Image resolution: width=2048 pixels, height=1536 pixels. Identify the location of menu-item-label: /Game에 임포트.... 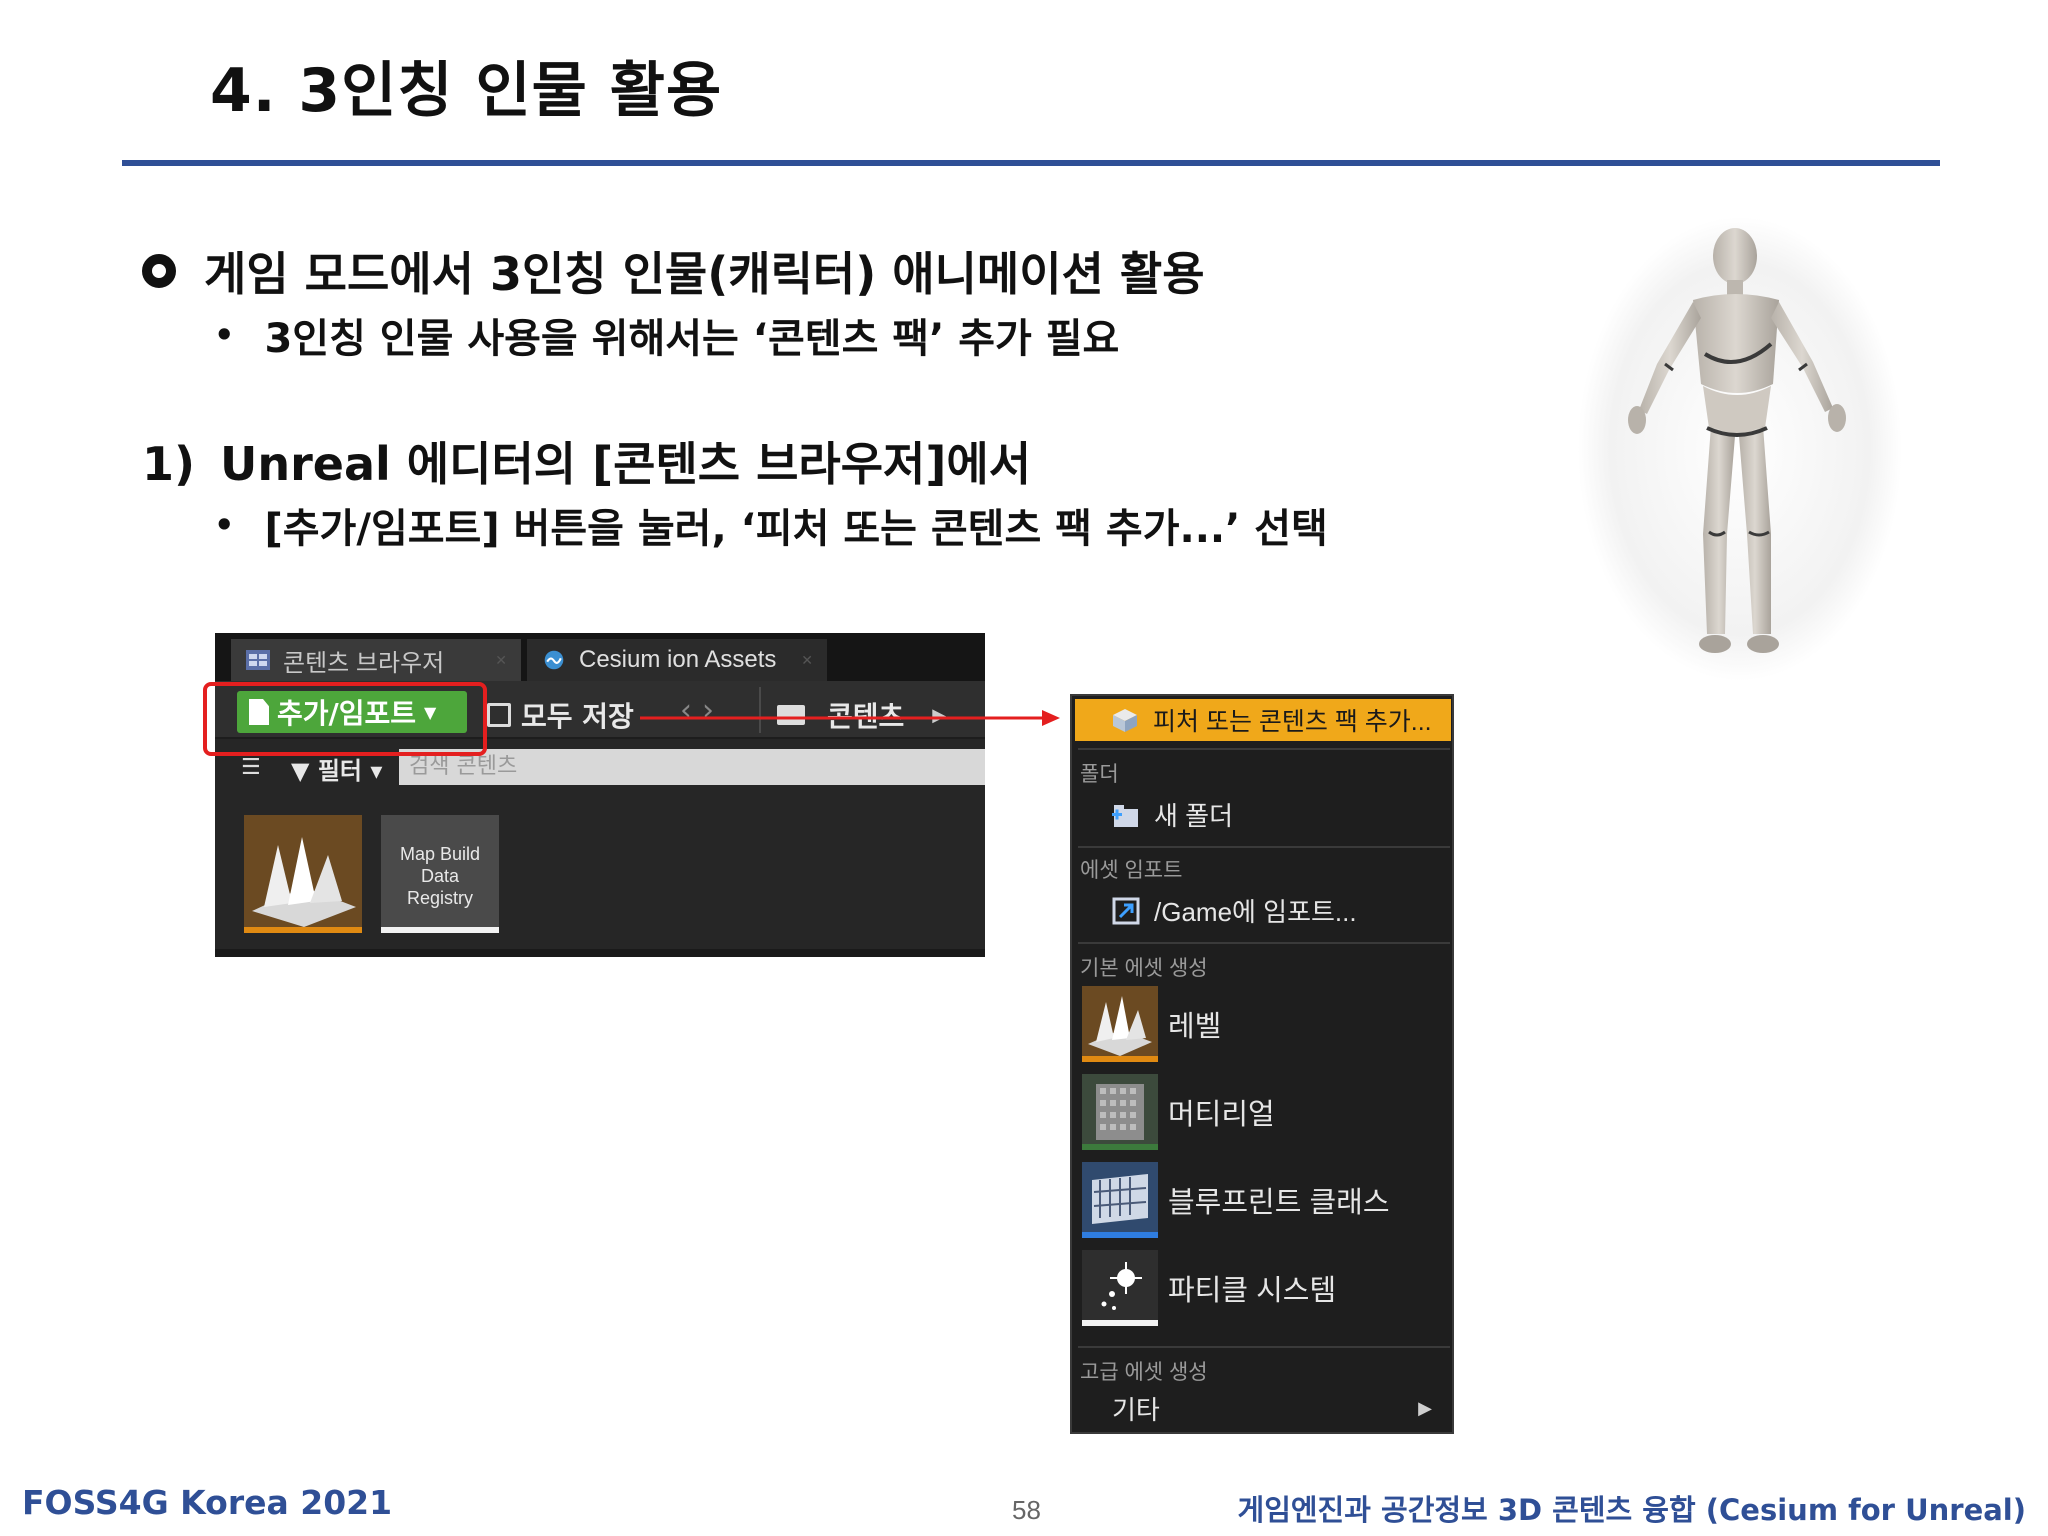
(1255, 912).